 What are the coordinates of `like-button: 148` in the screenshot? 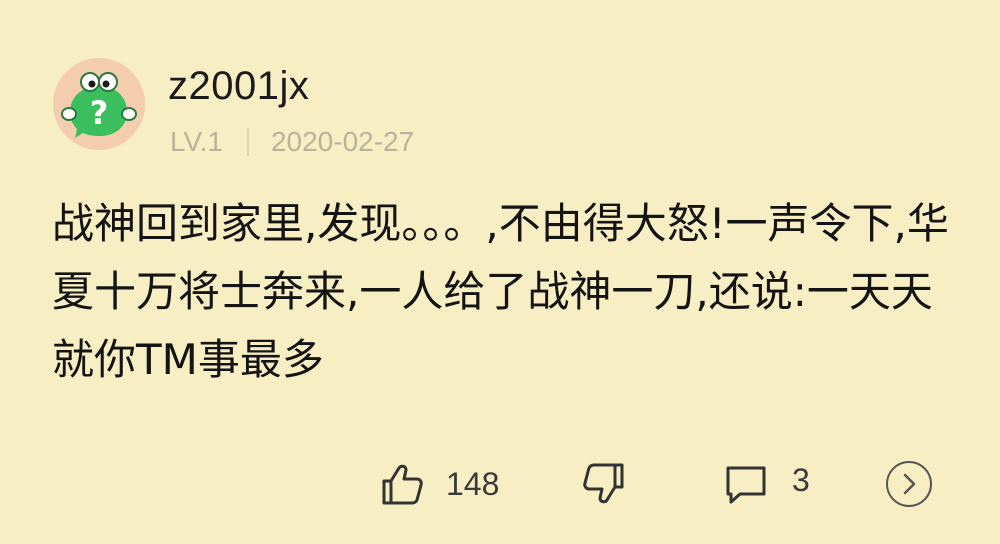 It's located at (439, 484).